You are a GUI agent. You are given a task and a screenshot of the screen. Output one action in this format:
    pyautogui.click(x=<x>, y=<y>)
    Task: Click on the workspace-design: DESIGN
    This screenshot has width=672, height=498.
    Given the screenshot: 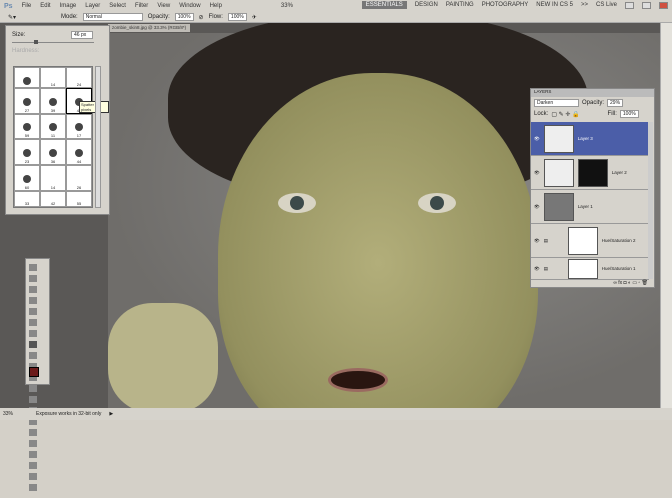 What is the action you would take?
    pyautogui.click(x=426, y=5)
    